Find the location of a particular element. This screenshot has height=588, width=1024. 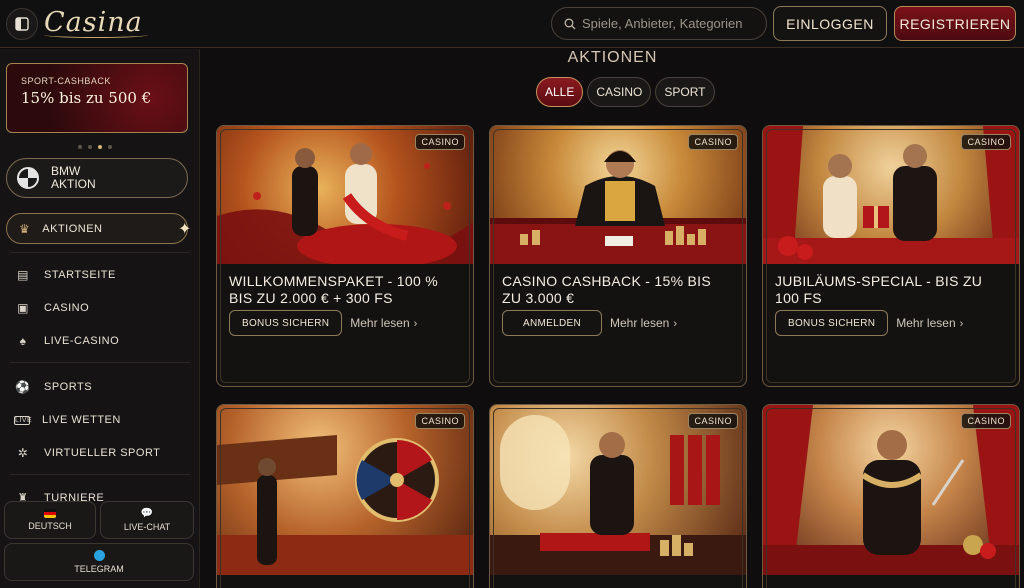

sport-cashback-banner: SPORT-CASHBACK 15% bis zu 500 € is located at coordinates (97, 98).